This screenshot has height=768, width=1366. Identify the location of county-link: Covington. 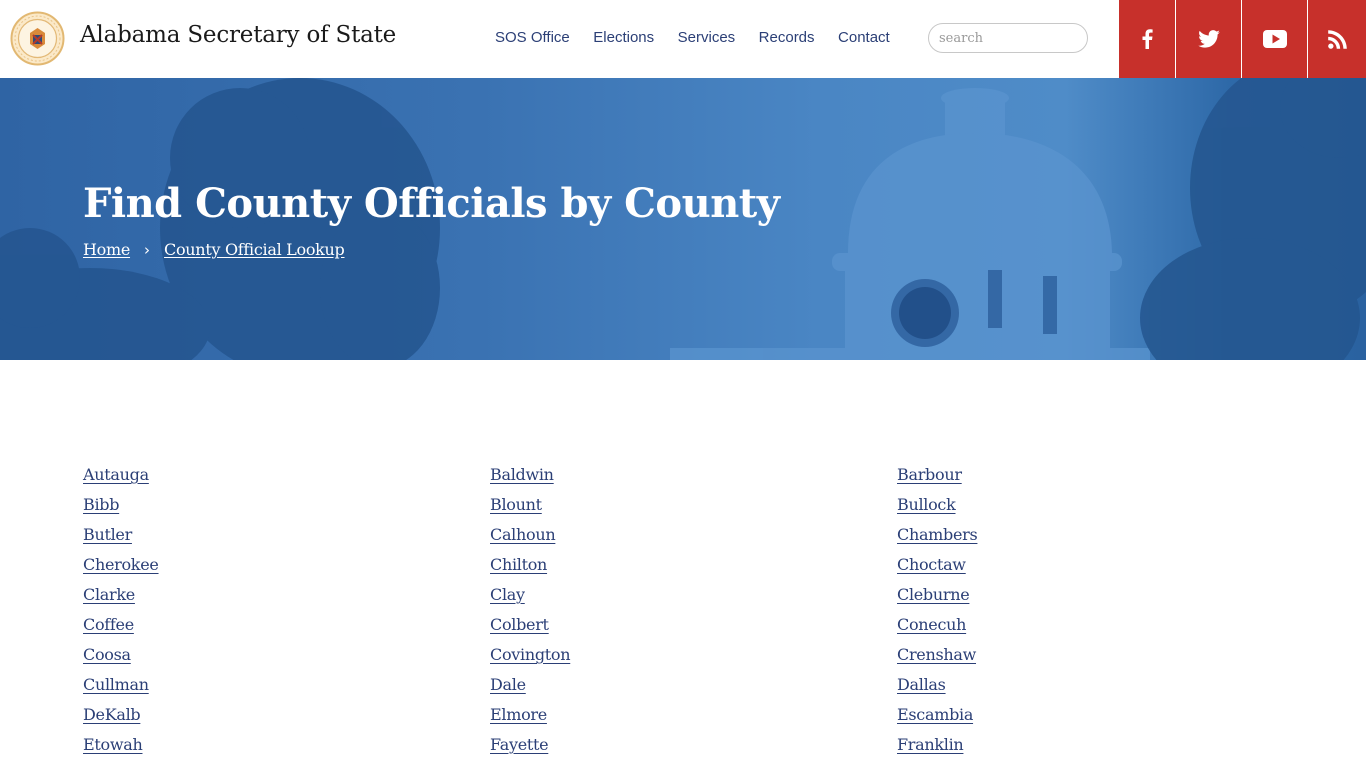
(530, 657).